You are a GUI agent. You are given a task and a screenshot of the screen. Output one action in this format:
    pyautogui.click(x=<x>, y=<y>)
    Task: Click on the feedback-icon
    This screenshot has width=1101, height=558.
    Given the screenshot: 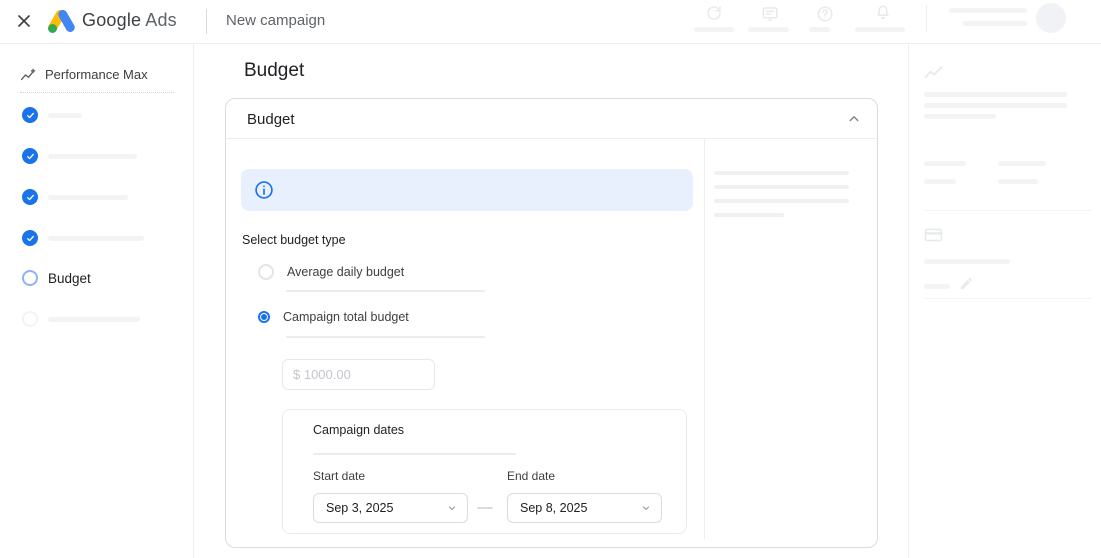 What is the action you would take?
    pyautogui.click(x=770, y=14)
    